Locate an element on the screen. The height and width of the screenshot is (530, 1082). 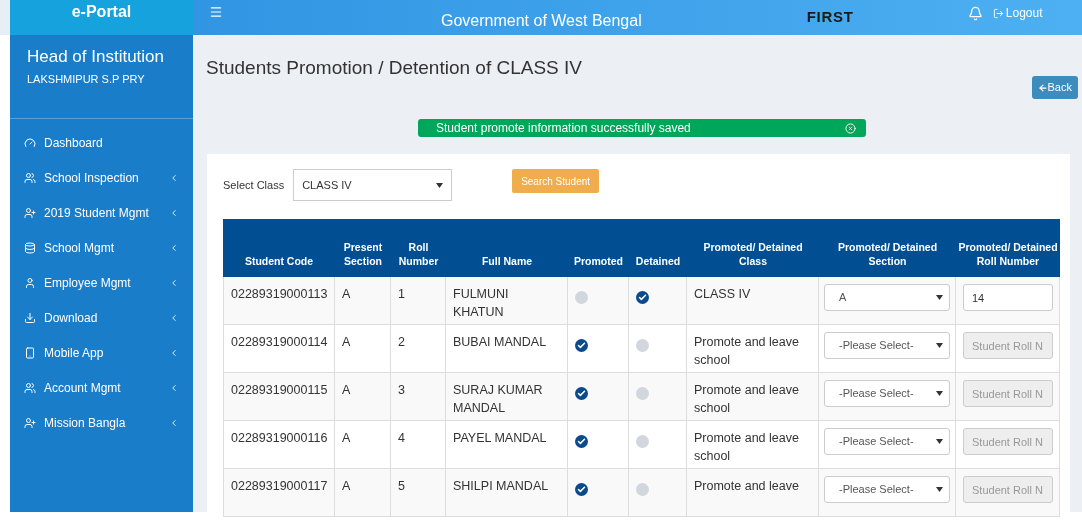
school-name: LAKSHMIPUR S.P PRY is located at coordinates (86, 80).